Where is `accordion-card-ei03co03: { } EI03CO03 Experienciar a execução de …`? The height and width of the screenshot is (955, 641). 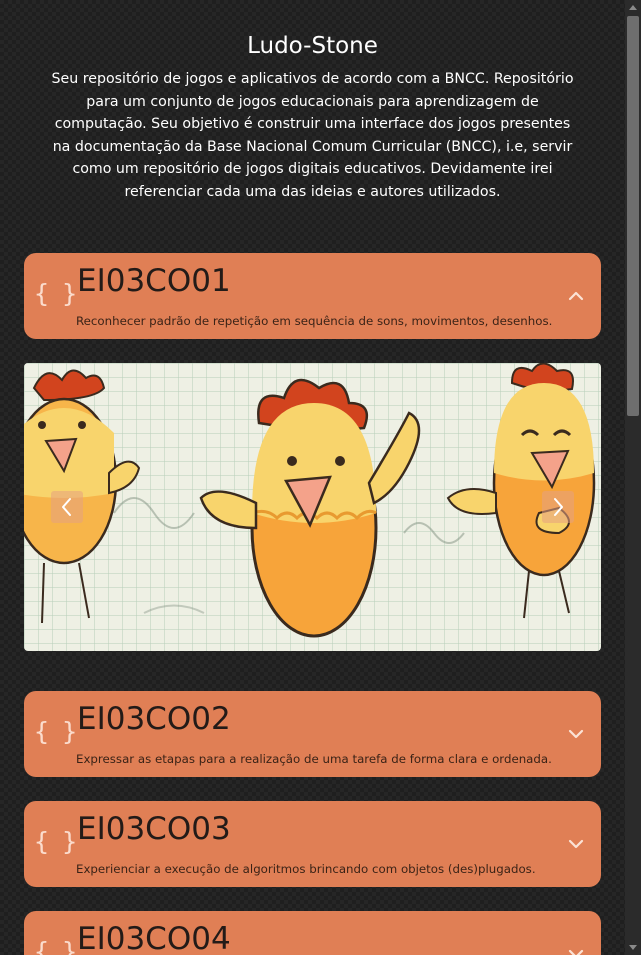 accordion-card-ei03co03: { } EI03CO03 Experienciar a execução de … is located at coordinates (312, 844).